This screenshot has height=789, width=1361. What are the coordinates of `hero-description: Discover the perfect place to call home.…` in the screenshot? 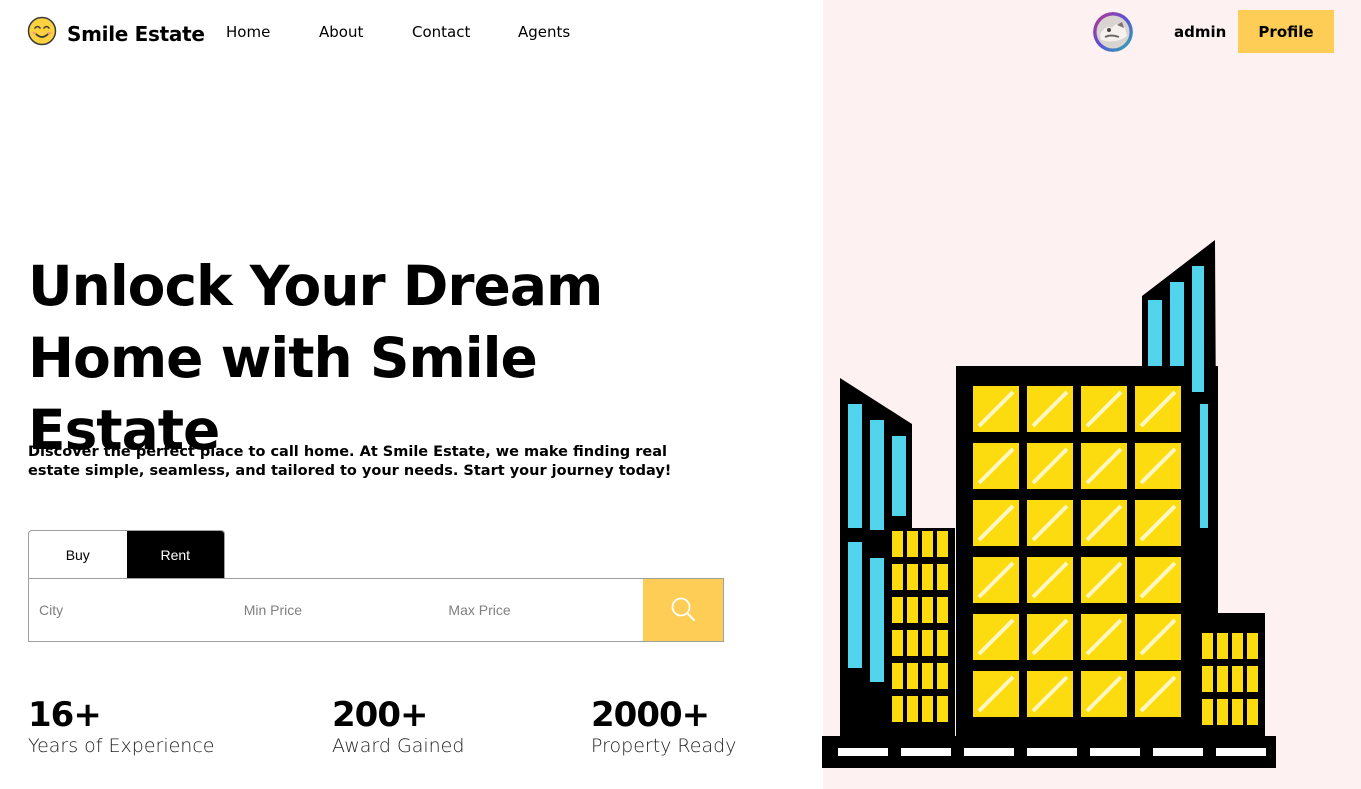 It's located at (350, 461).